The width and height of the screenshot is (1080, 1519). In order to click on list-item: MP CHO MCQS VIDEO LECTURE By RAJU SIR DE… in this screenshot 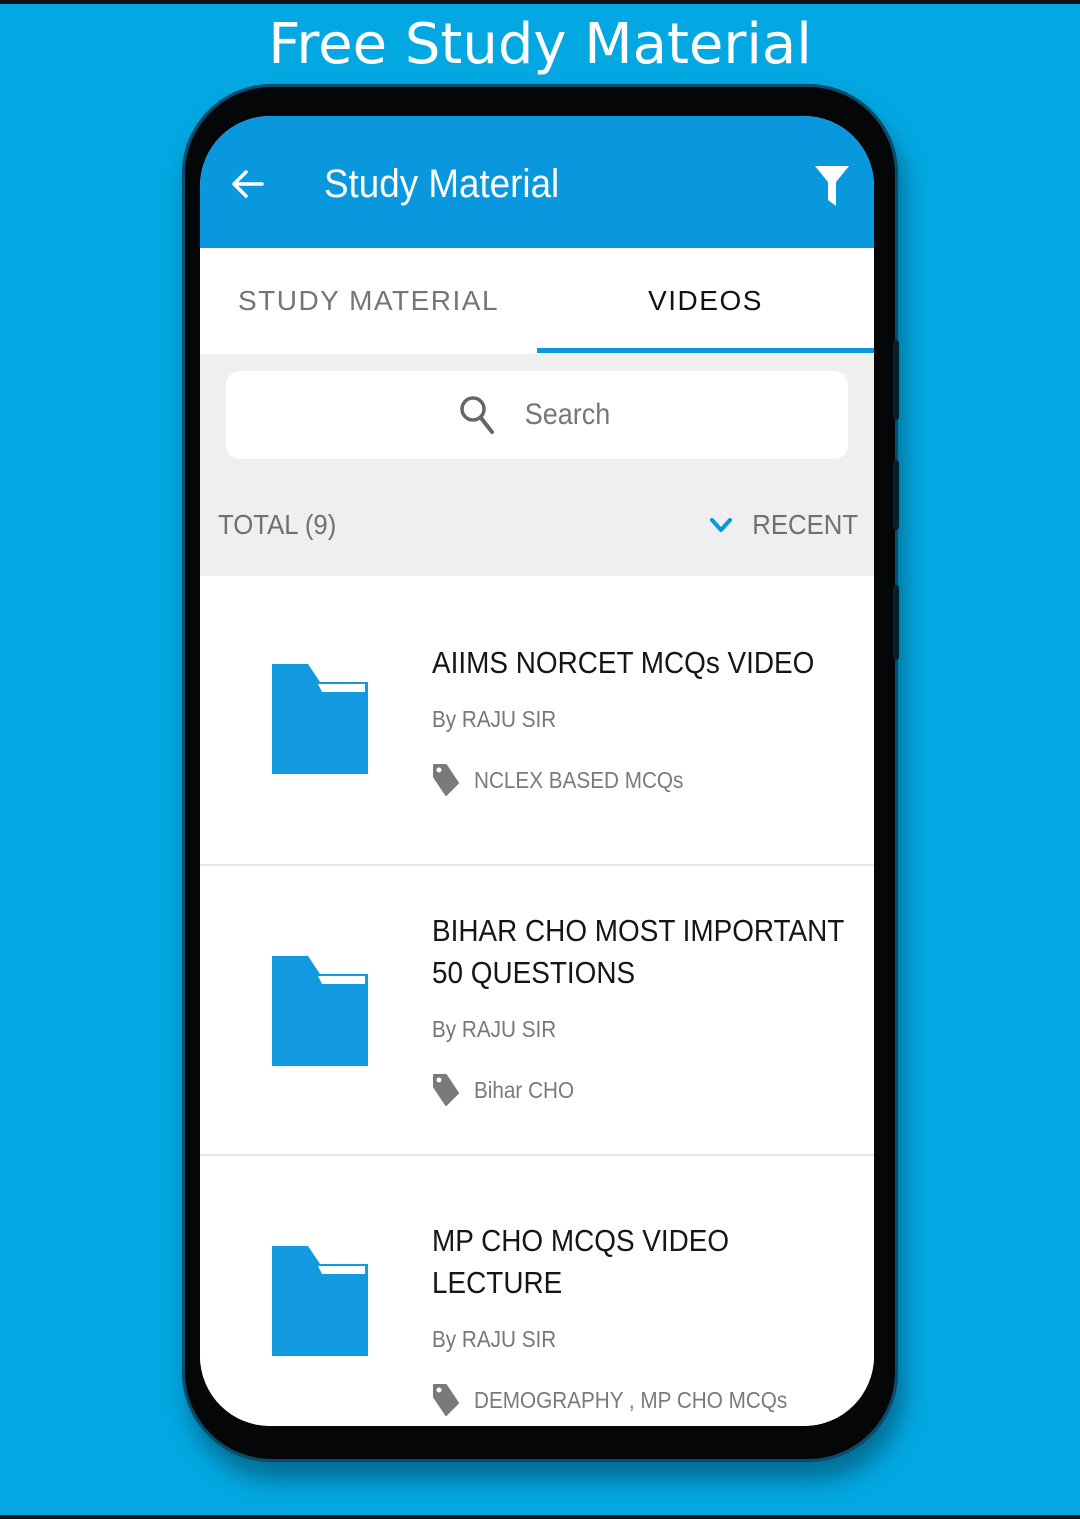, I will do `click(537, 1291)`.